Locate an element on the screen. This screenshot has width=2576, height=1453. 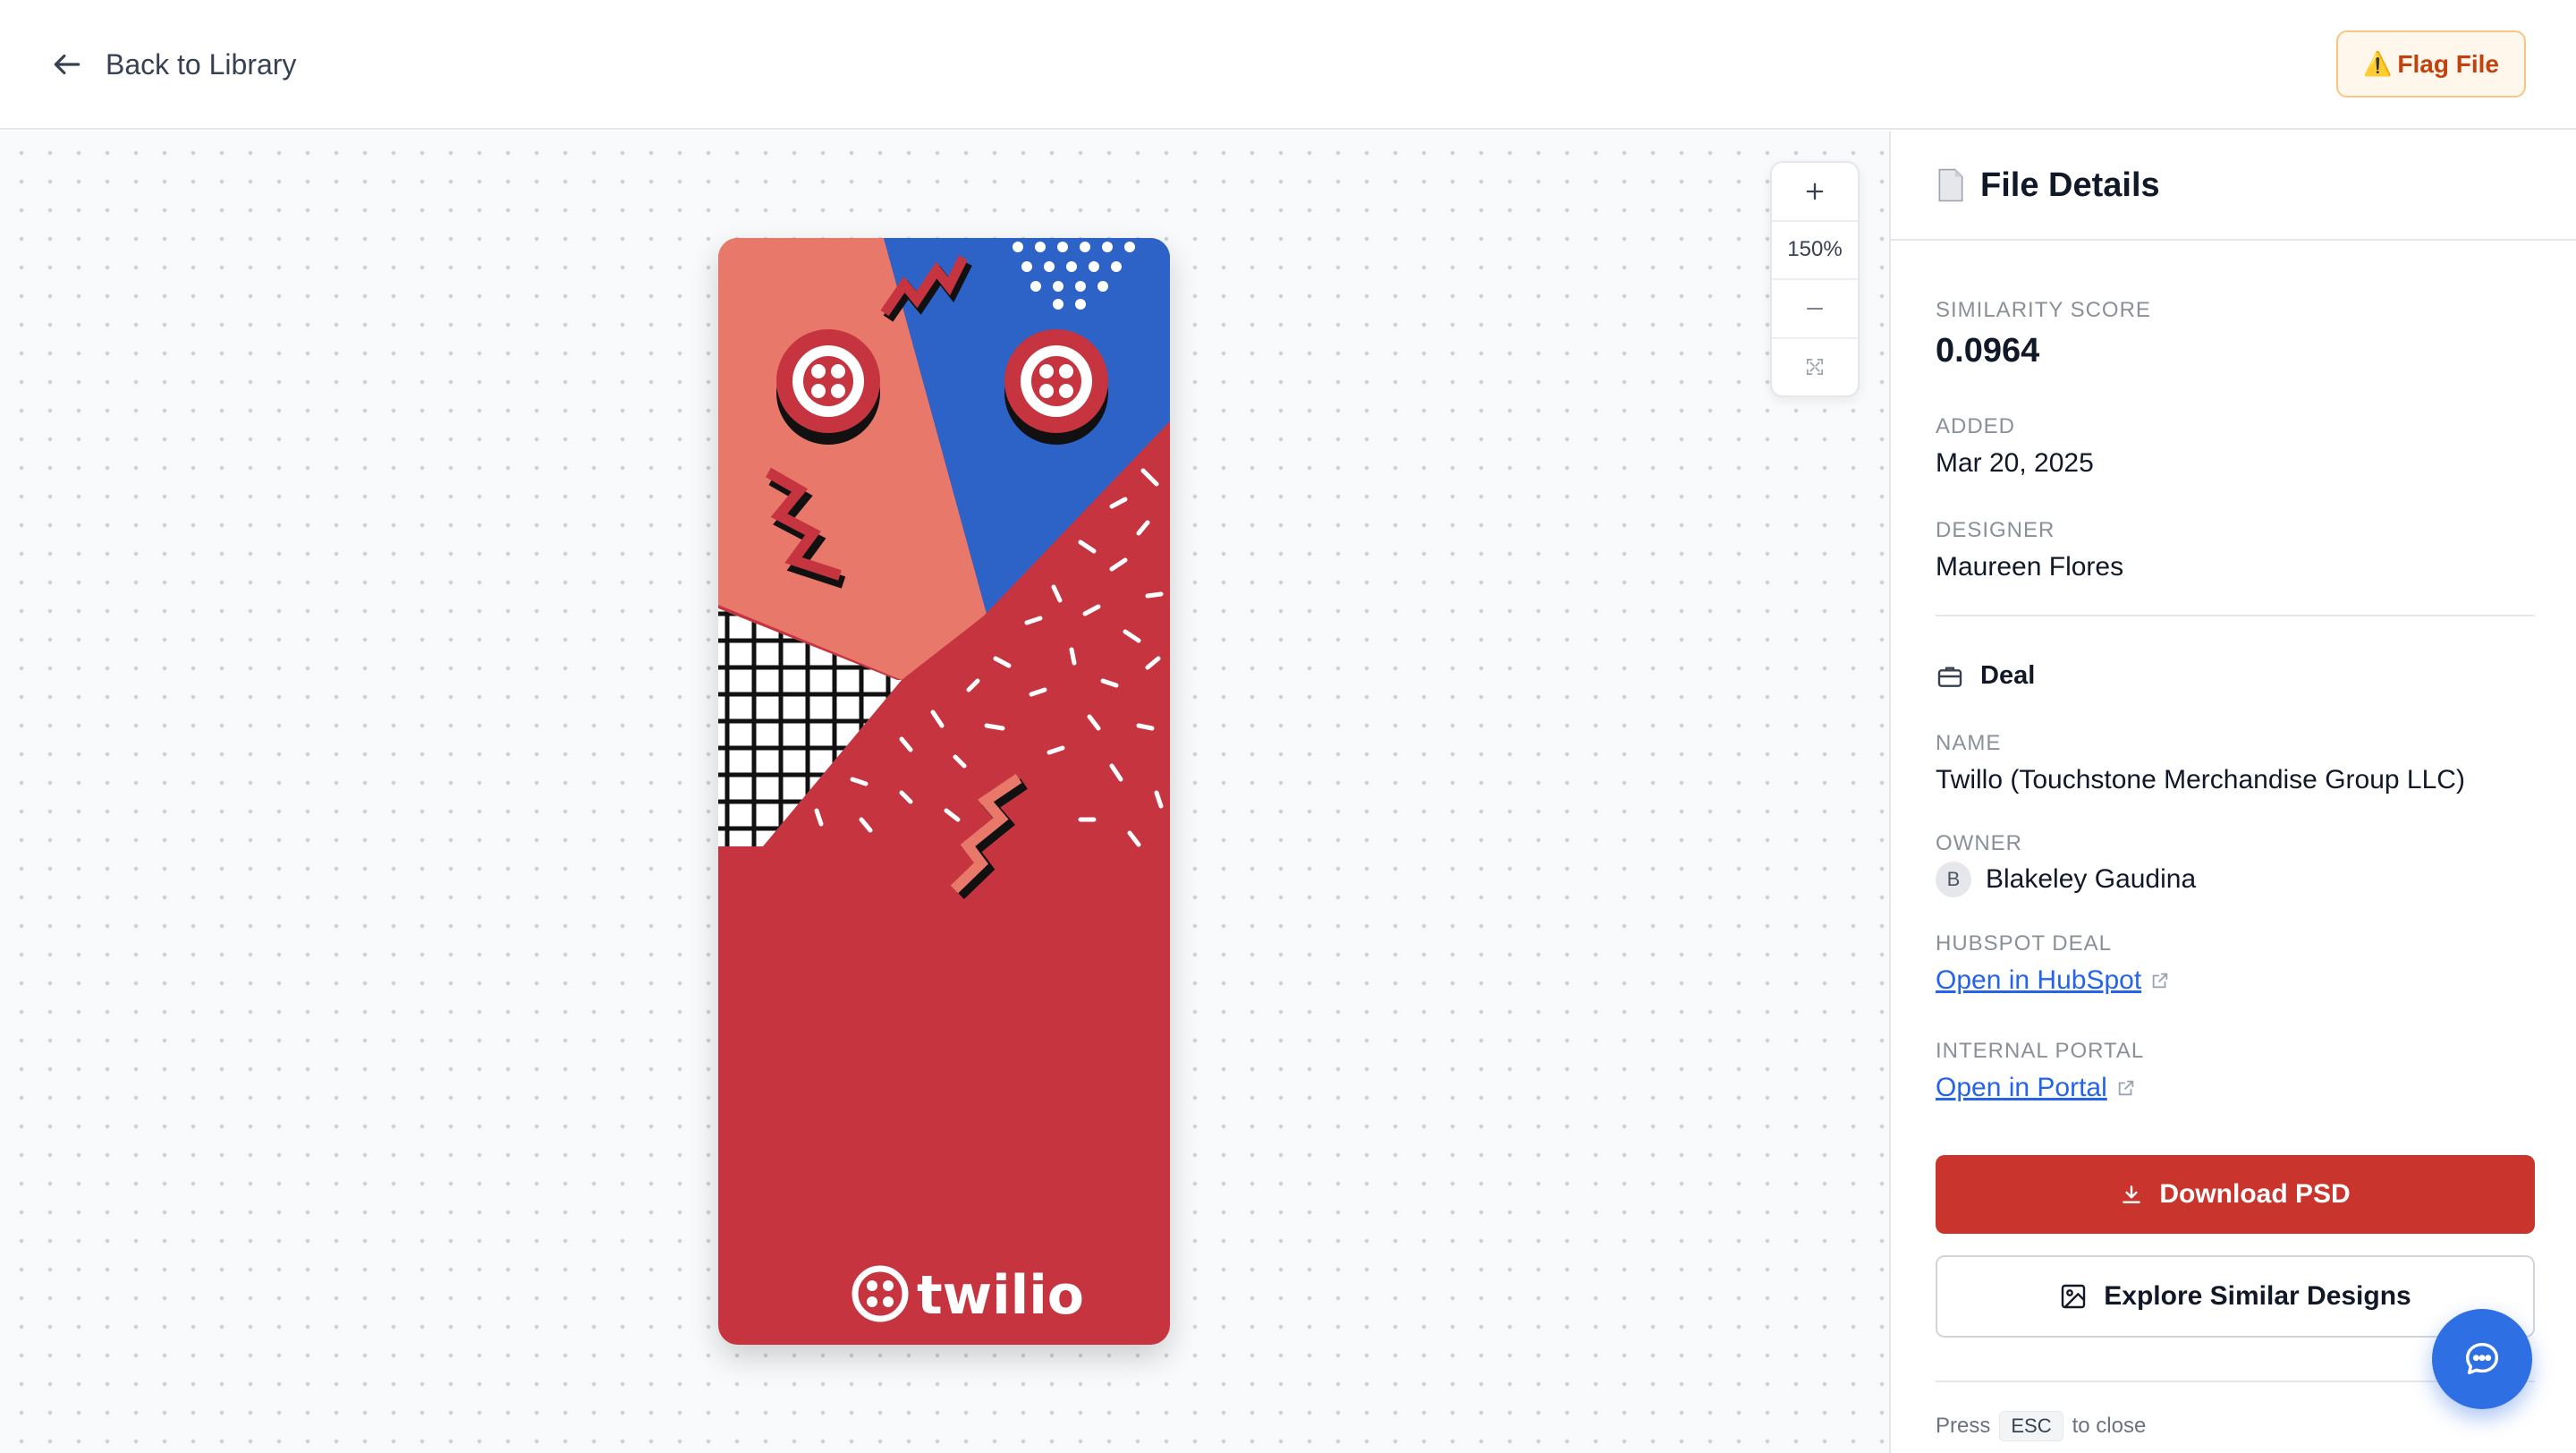
open-hubspot-link: Open in HubSpot is located at coordinates (2053, 980).